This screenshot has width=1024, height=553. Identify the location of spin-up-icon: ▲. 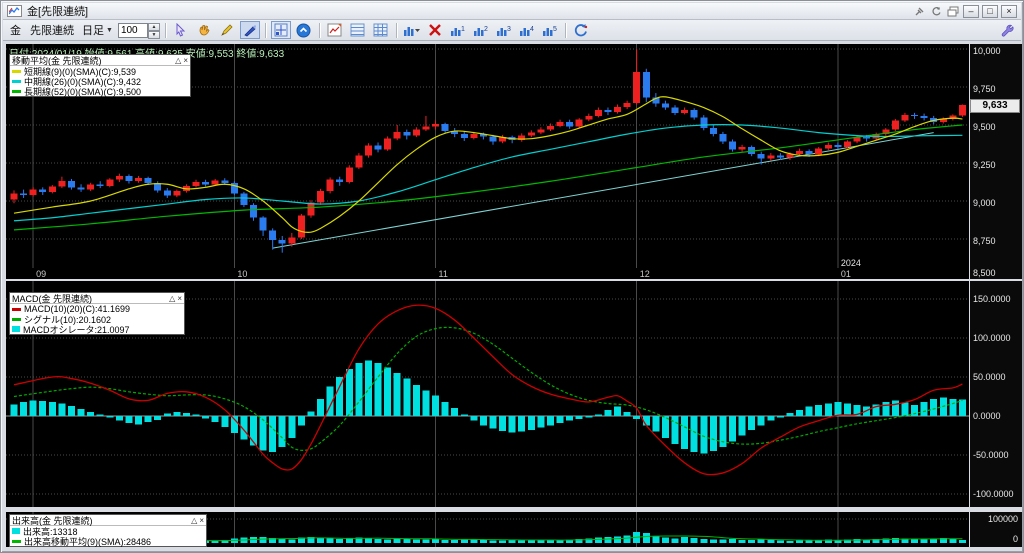
(153, 26).